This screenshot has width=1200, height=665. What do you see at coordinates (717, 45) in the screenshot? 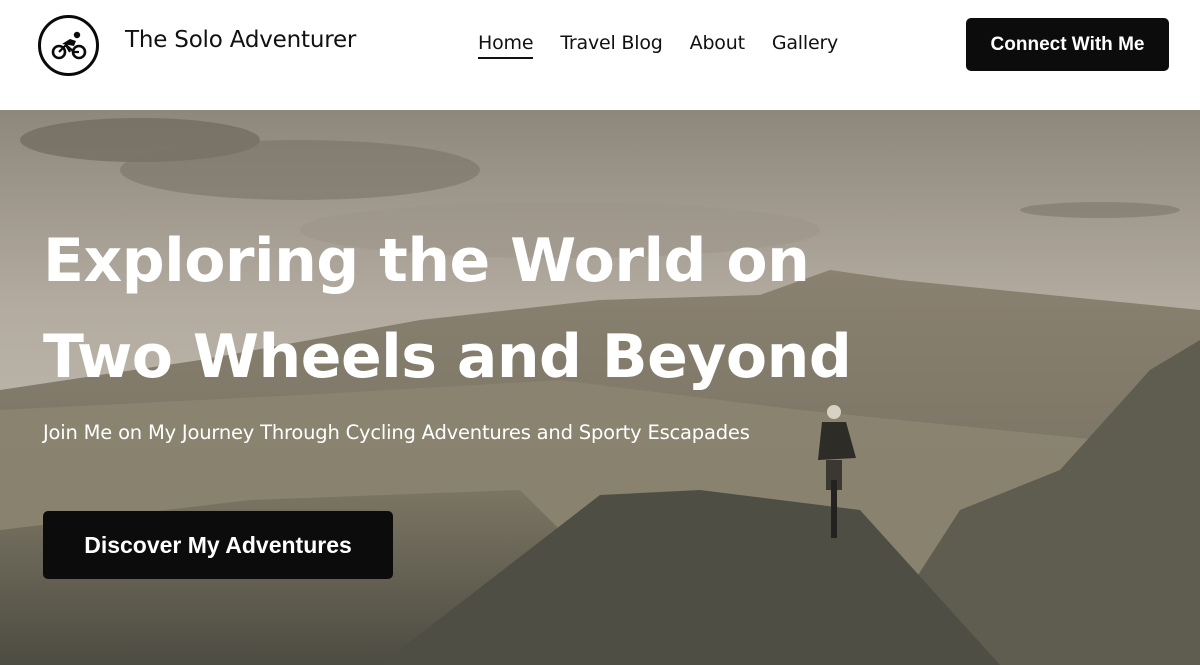
I see `nav-item-about: About` at bounding box center [717, 45].